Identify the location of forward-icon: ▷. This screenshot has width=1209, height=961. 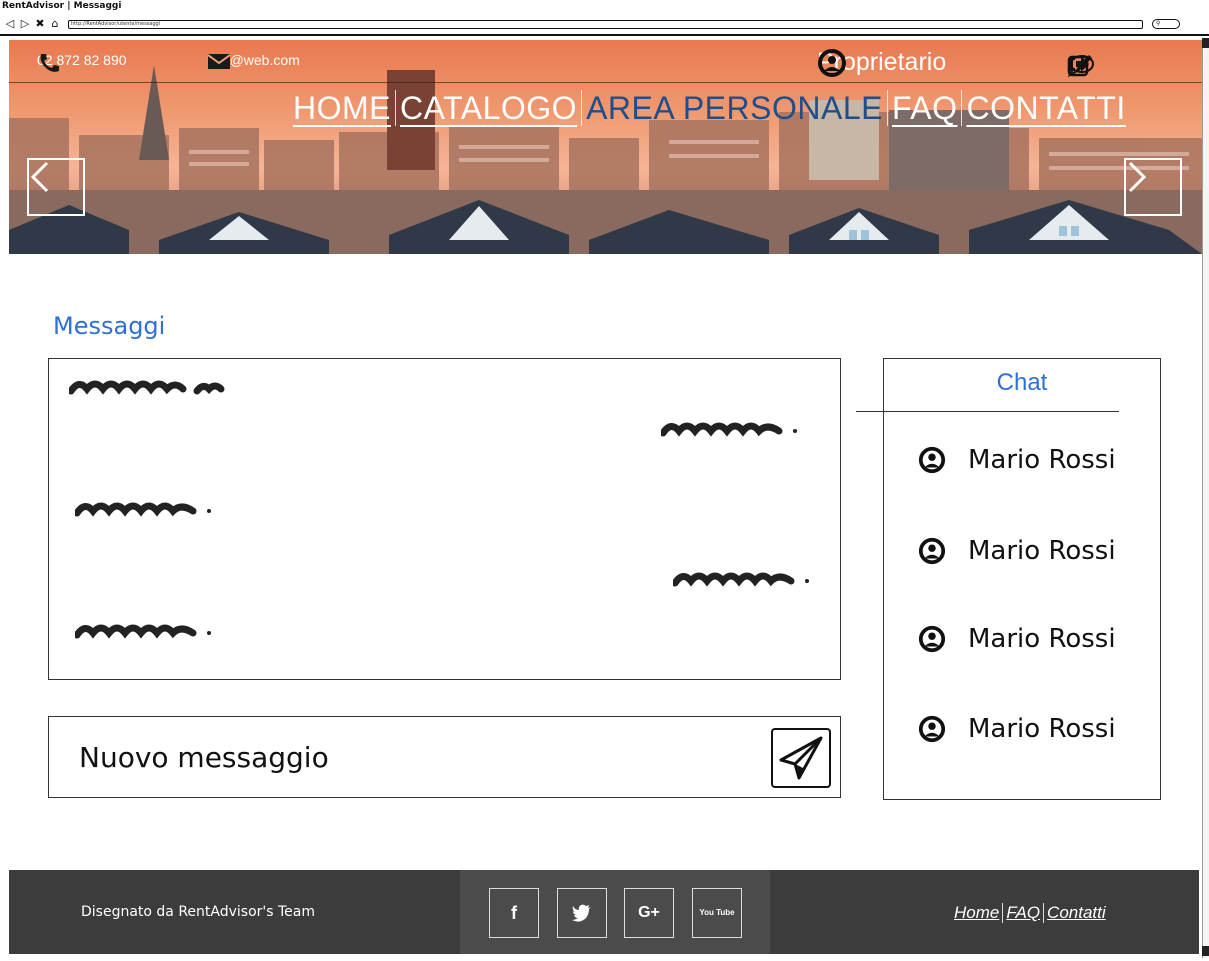
(25, 24).